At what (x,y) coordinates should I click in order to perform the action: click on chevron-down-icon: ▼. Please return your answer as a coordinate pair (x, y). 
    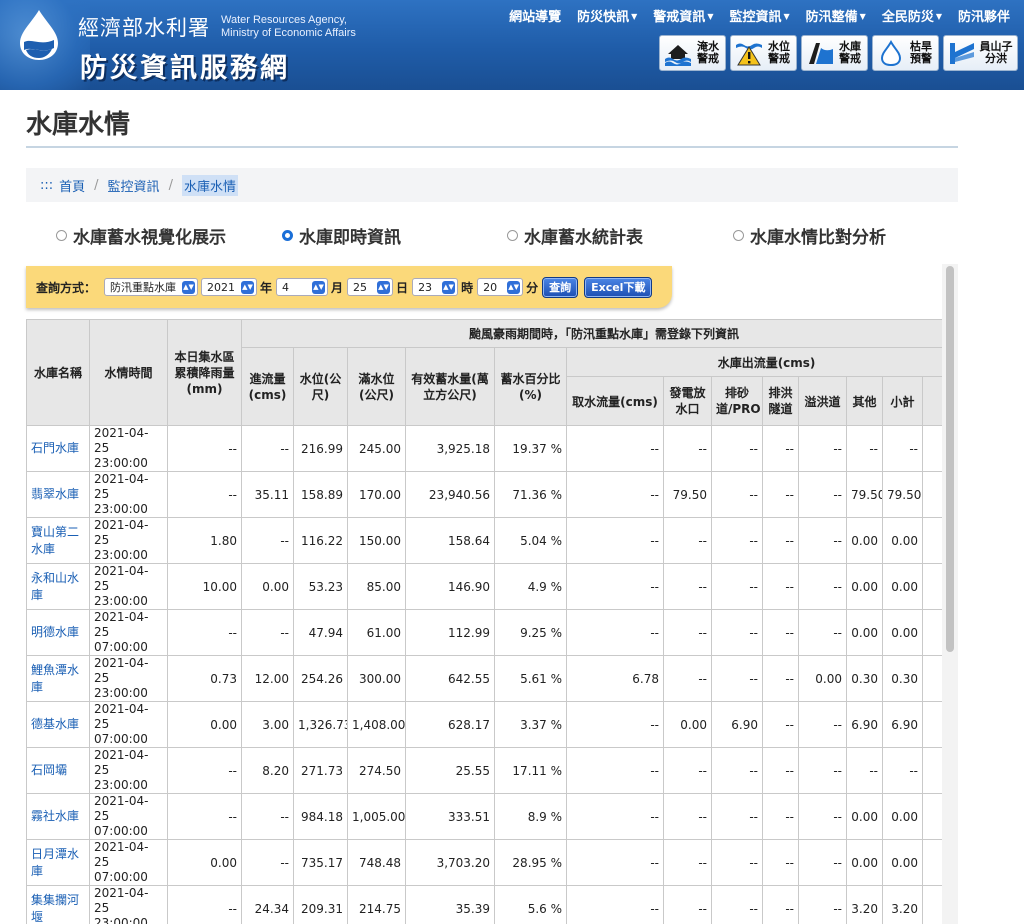
    Looking at the image, I should click on (634, 16).